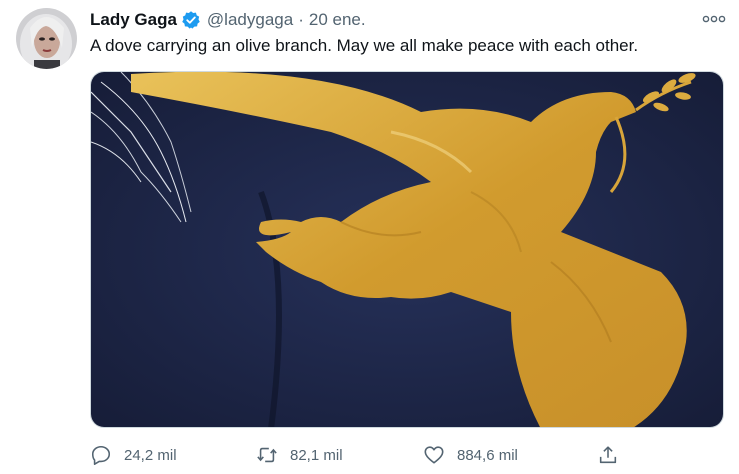  Describe the element at coordinates (267, 455) in the screenshot. I see `retweet-icon` at that location.